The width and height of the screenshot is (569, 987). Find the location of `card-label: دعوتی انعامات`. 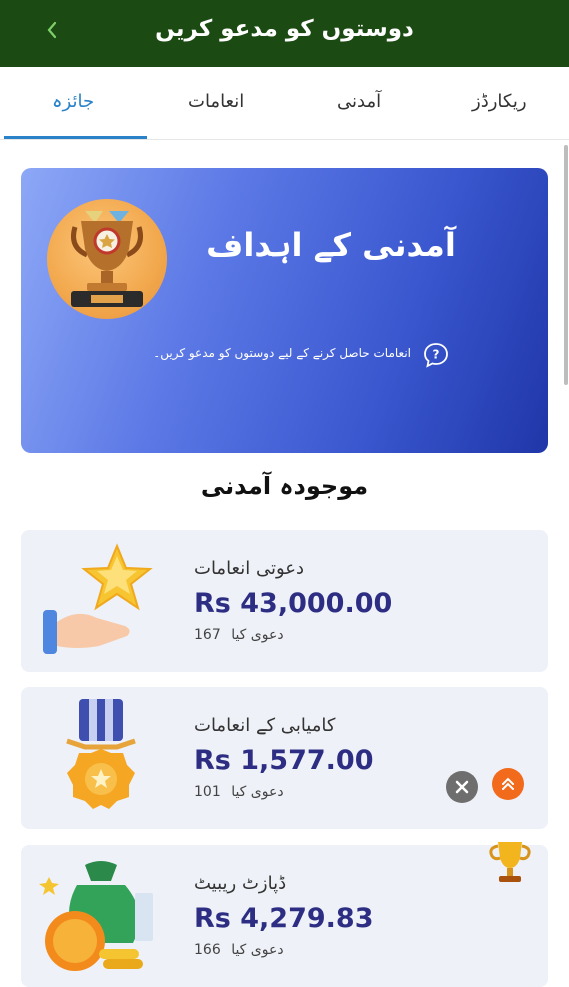

card-label: دعوتی انعامات is located at coordinates (249, 568).